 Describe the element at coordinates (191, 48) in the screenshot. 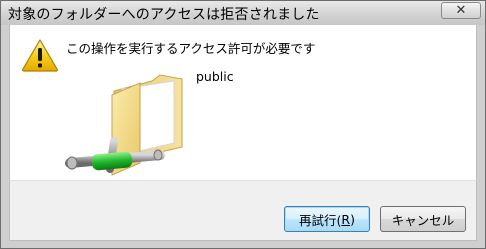

I see `permission-message: この操作を実行するアクセス許可が必要です` at that location.